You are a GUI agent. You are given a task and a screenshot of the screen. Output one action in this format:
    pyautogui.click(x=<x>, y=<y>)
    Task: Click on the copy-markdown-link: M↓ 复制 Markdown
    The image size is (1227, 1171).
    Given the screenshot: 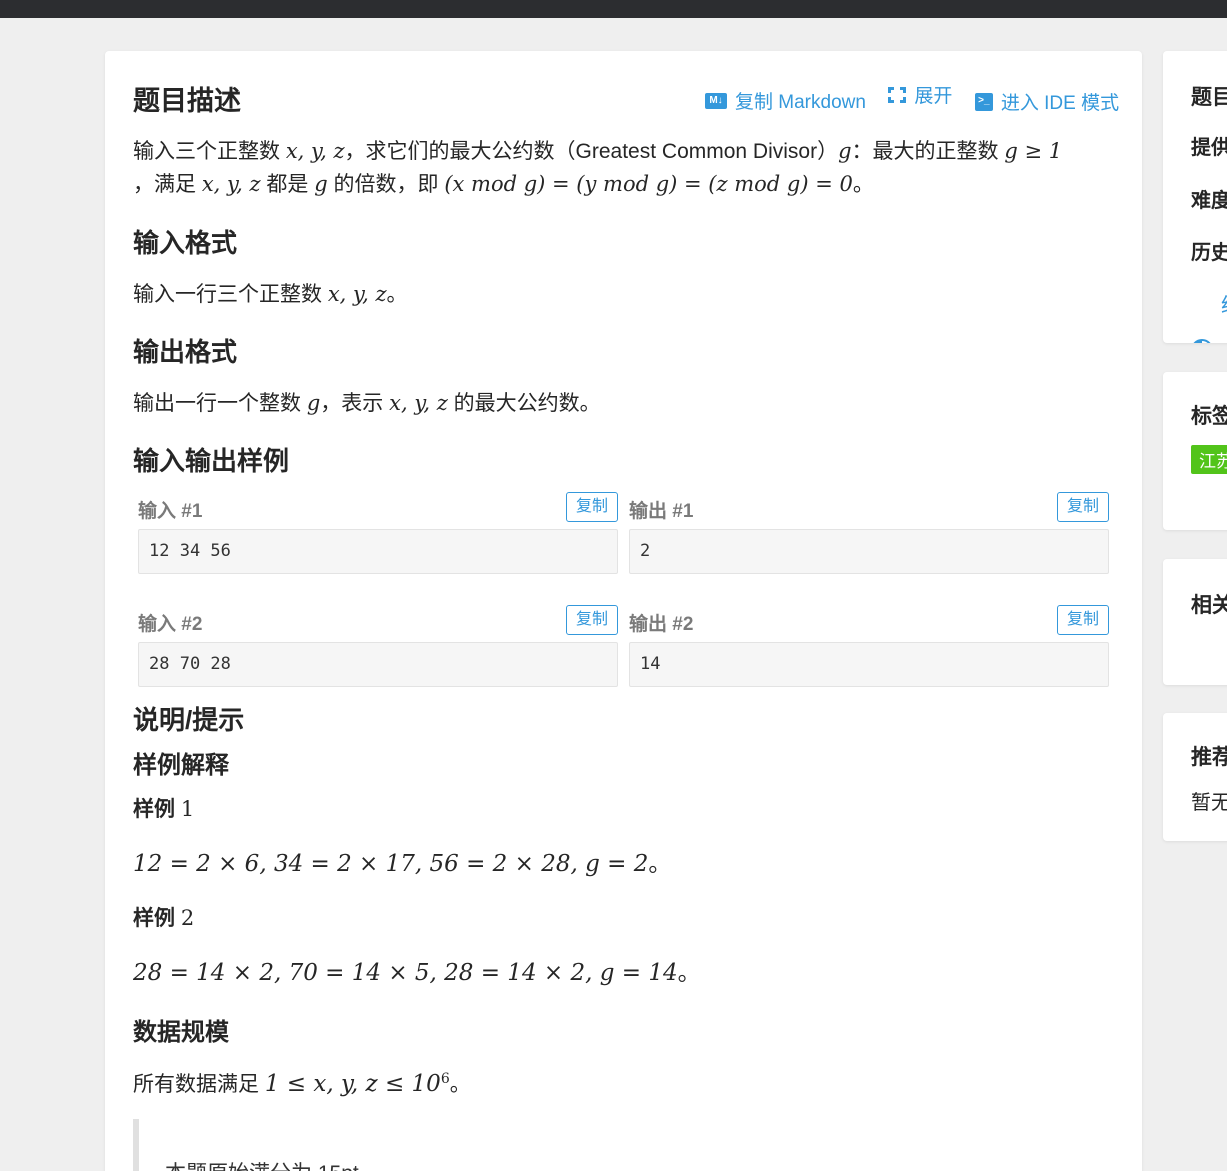 What is the action you would take?
    pyautogui.click(x=785, y=100)
    